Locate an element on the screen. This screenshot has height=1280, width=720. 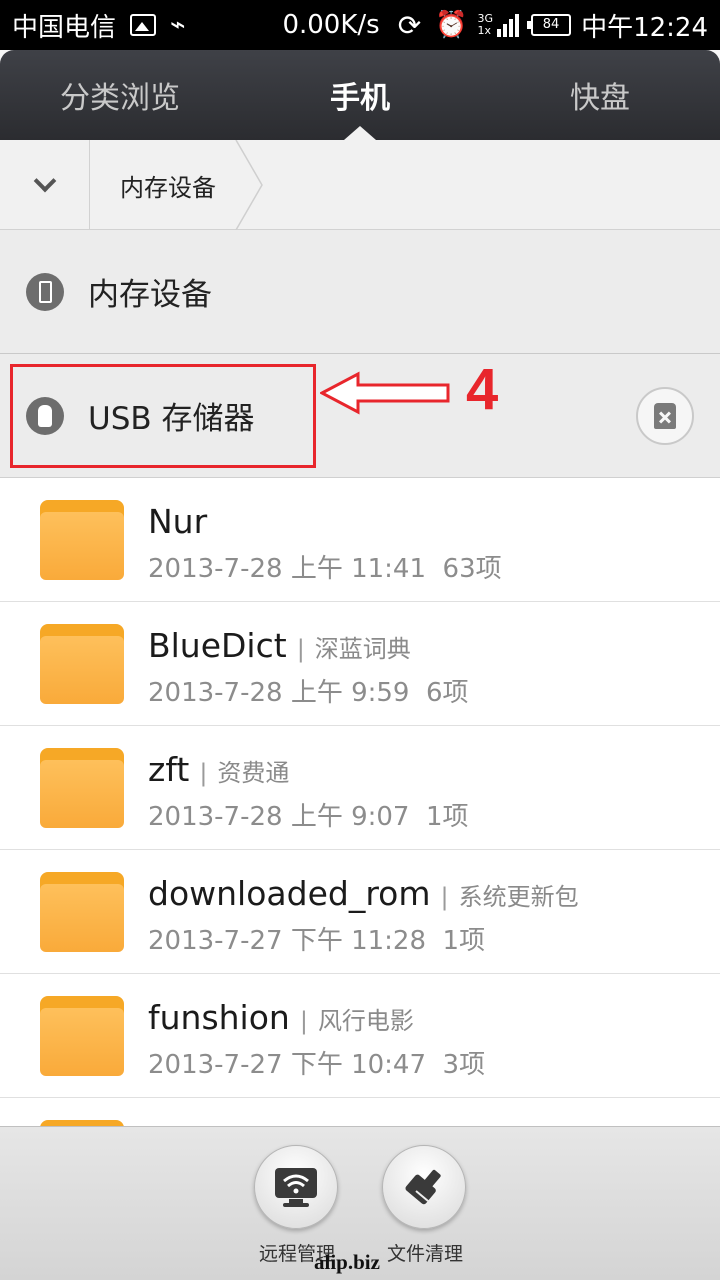
usb-eject-icon is located at coordinates (665, 416).